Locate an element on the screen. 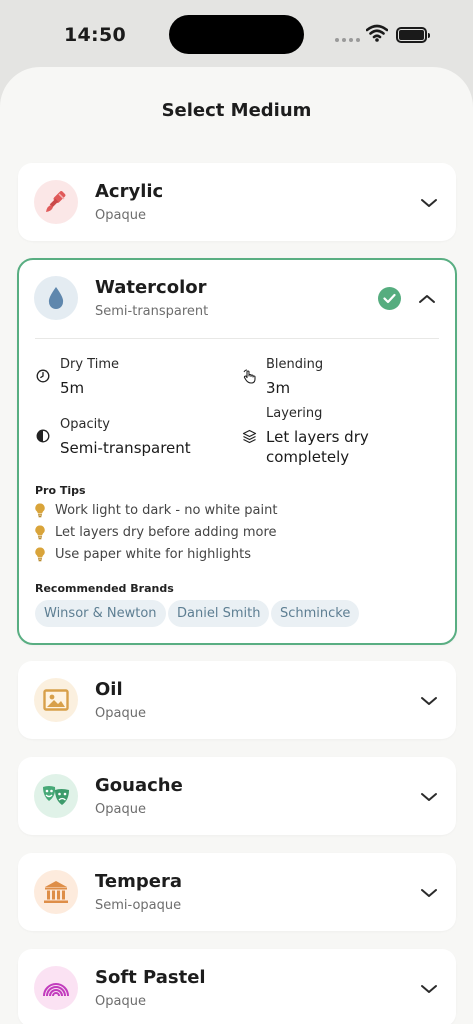  half-circle-contrast-icon is located at coordinates (43, 436).